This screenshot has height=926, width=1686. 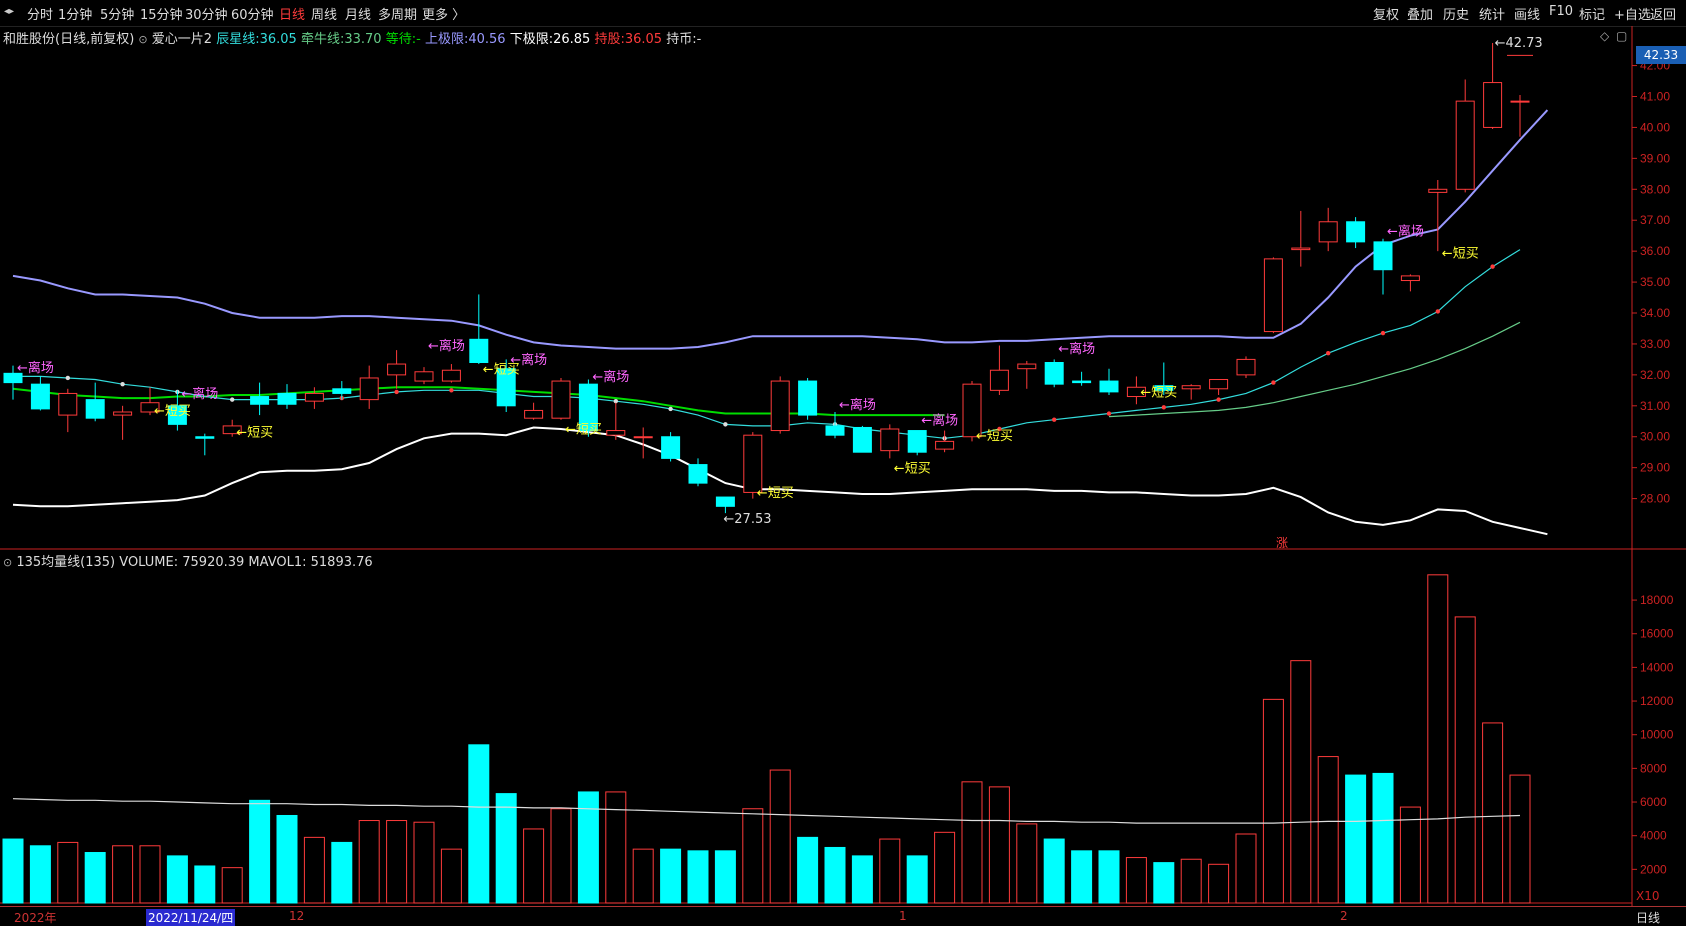 What do you see at coordinates (572, 39) in the screenshot?
I see `lower-value: 26.85` at bounding box center [572, 39].